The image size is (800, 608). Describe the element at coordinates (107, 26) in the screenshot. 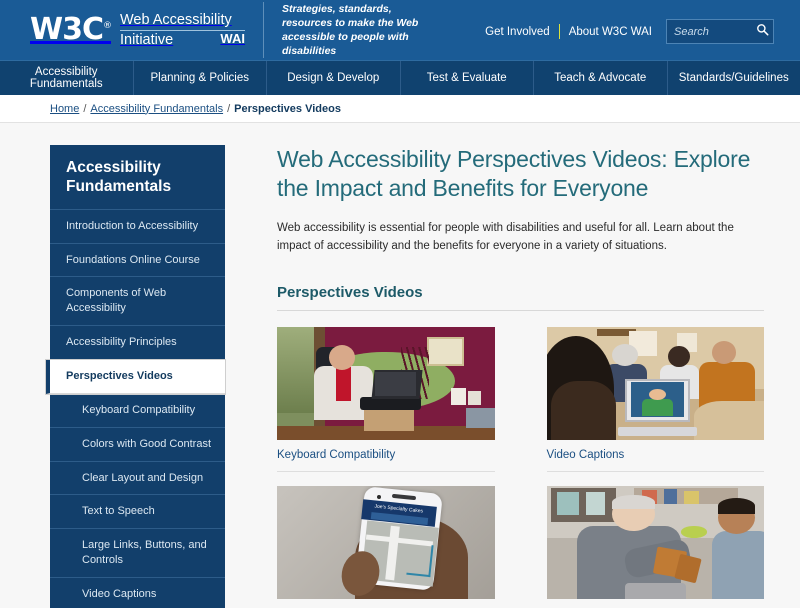

I see `registered-trademark-icon: ®` at that location.